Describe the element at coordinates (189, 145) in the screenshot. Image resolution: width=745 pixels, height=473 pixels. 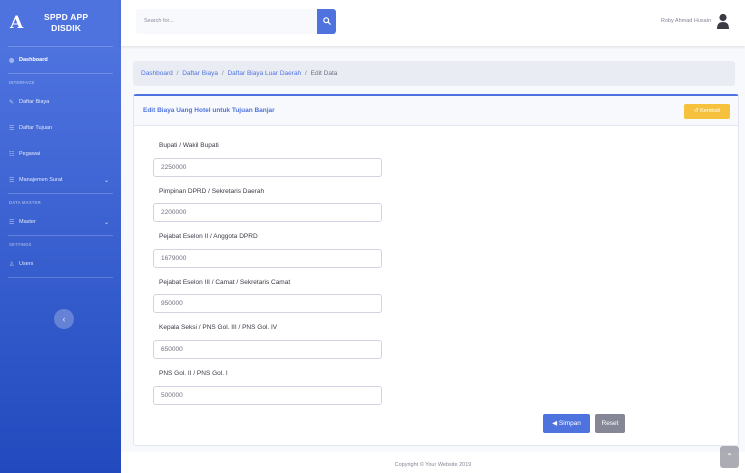
I see `field-label-bupati: Bupati / Wakil Bupati` at that location.